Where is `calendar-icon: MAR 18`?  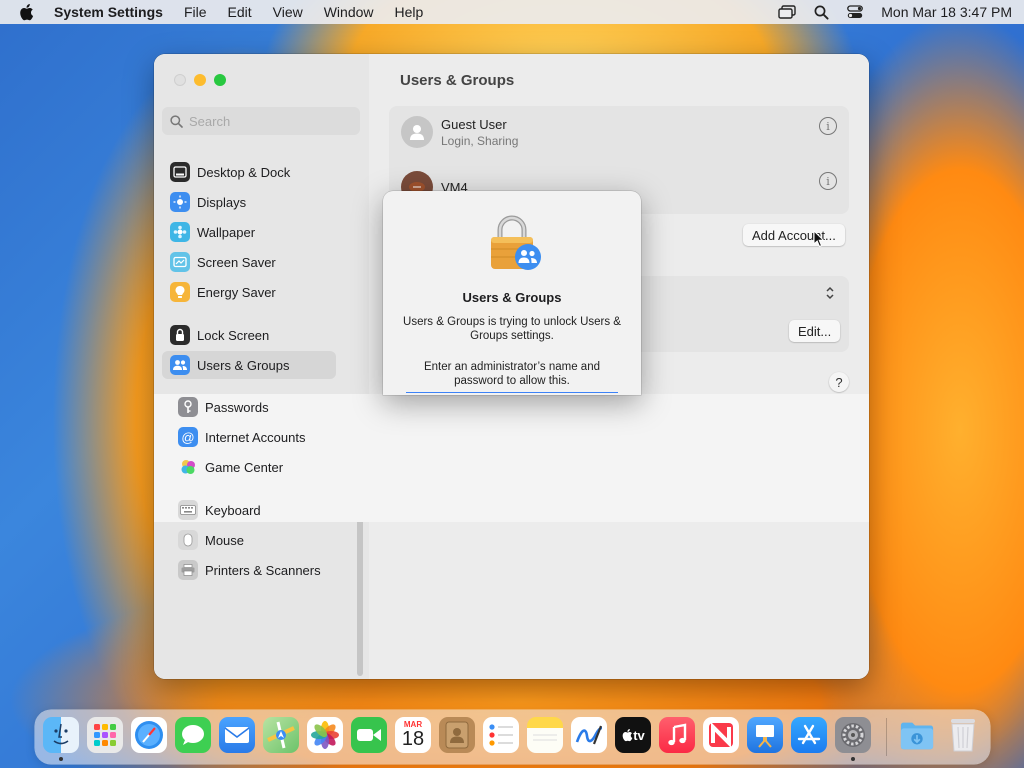
calendar-icon: MAR 18 is located at coordinates (413, 735).